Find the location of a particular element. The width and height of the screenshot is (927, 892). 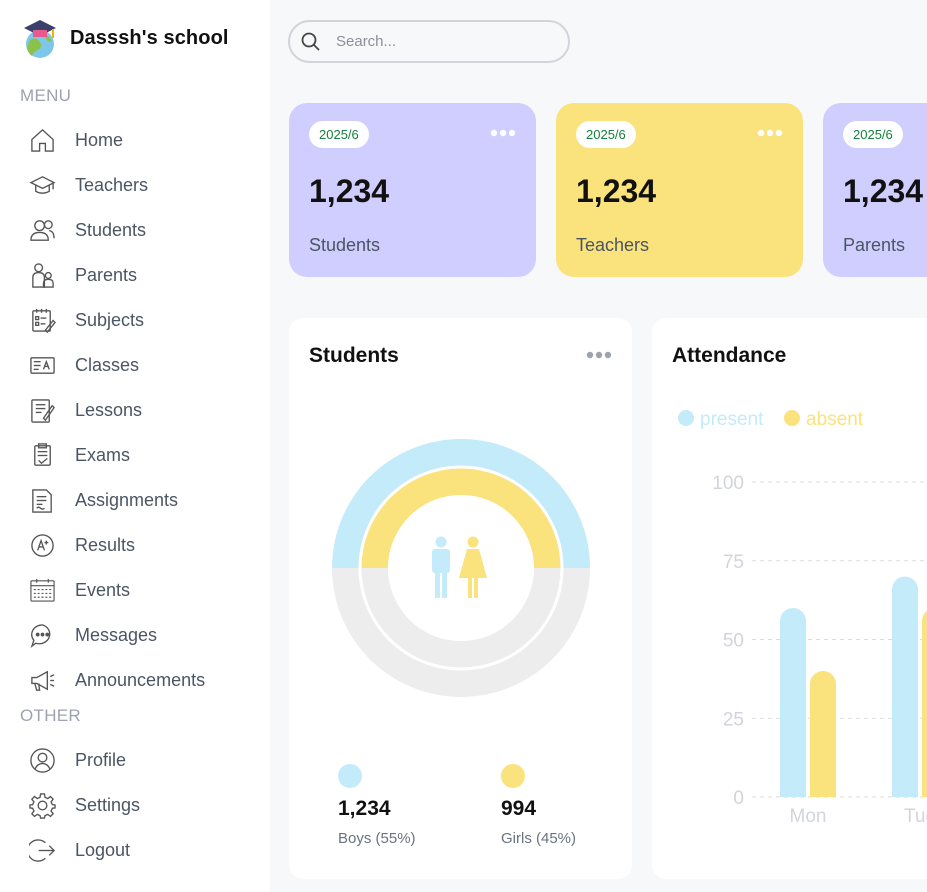

sidebar-item-profile: Profile is located at coordinates (143, 760).